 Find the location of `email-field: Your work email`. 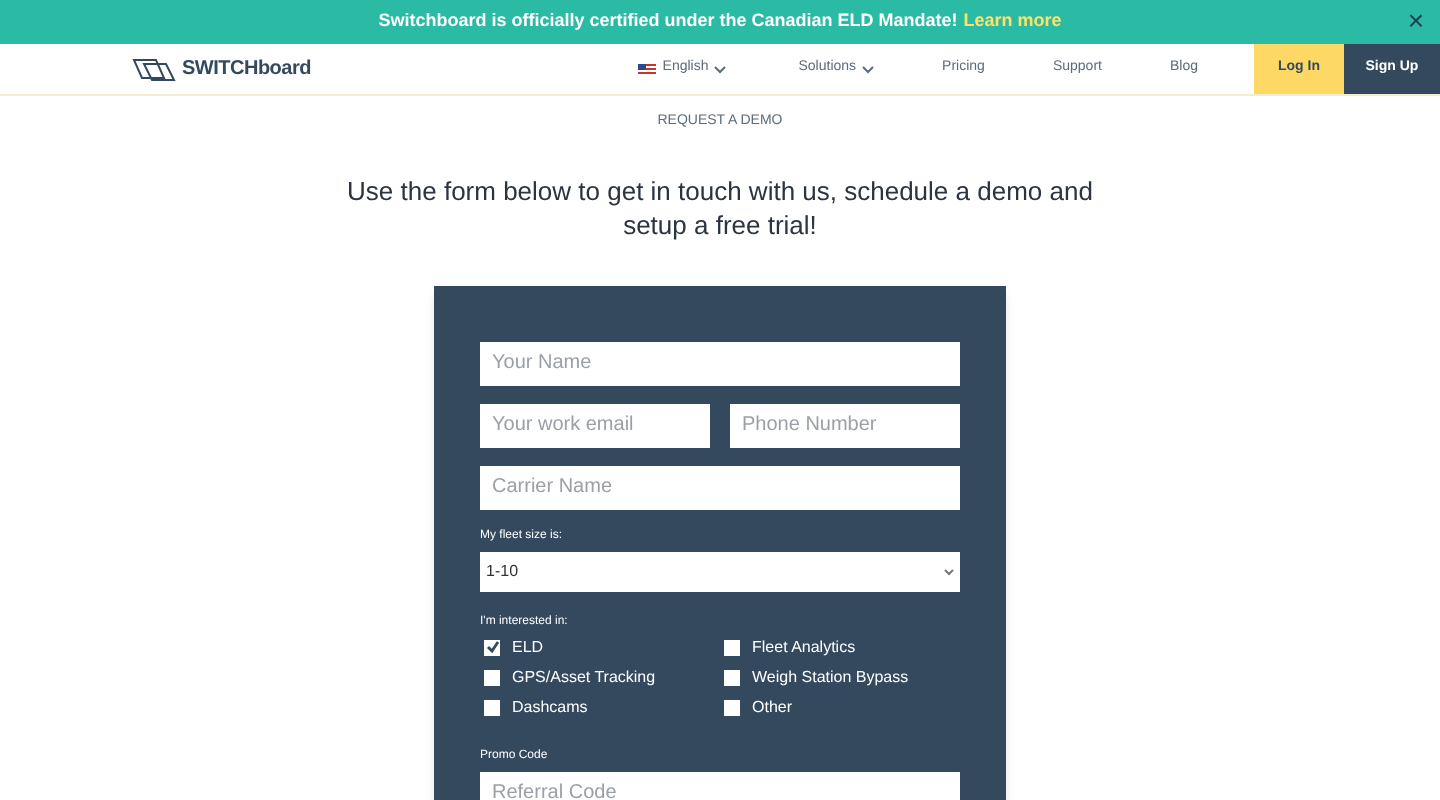

email-field: Your work email is located at coordinates (595, 425).